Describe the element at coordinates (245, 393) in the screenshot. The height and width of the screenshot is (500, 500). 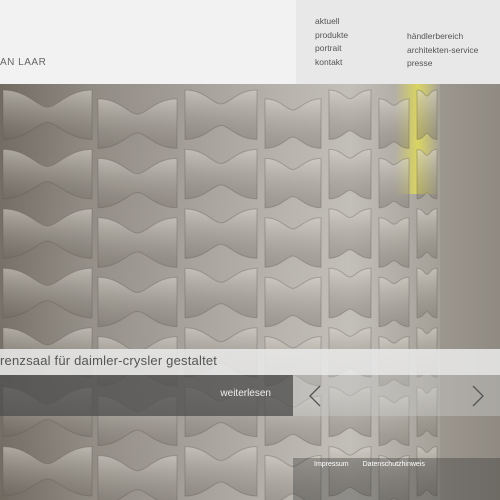
I see `read-more-label: weiterlesen` at that location.